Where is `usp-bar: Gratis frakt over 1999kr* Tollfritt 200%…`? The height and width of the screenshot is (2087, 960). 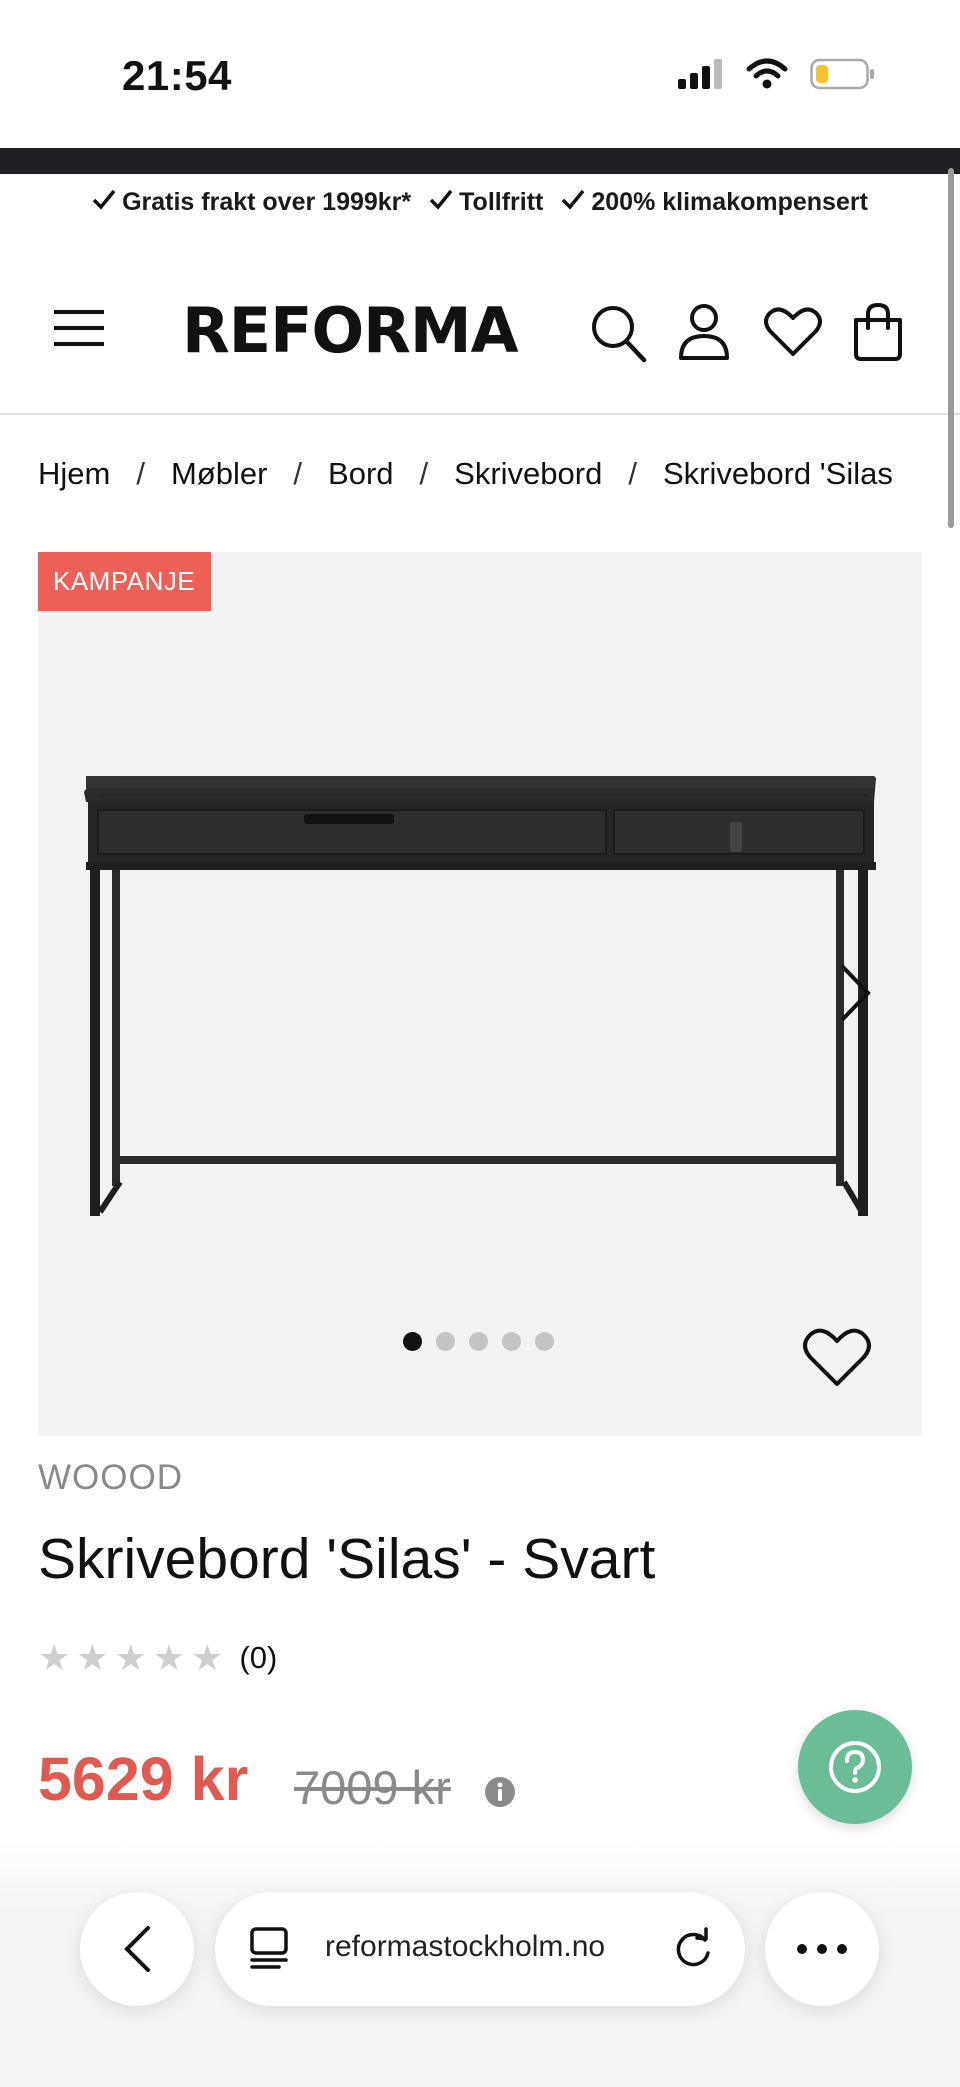 usp-bar: Gratis frakt over 1999kr* Tollfritt 200%… is located at coordinates (480, 202).